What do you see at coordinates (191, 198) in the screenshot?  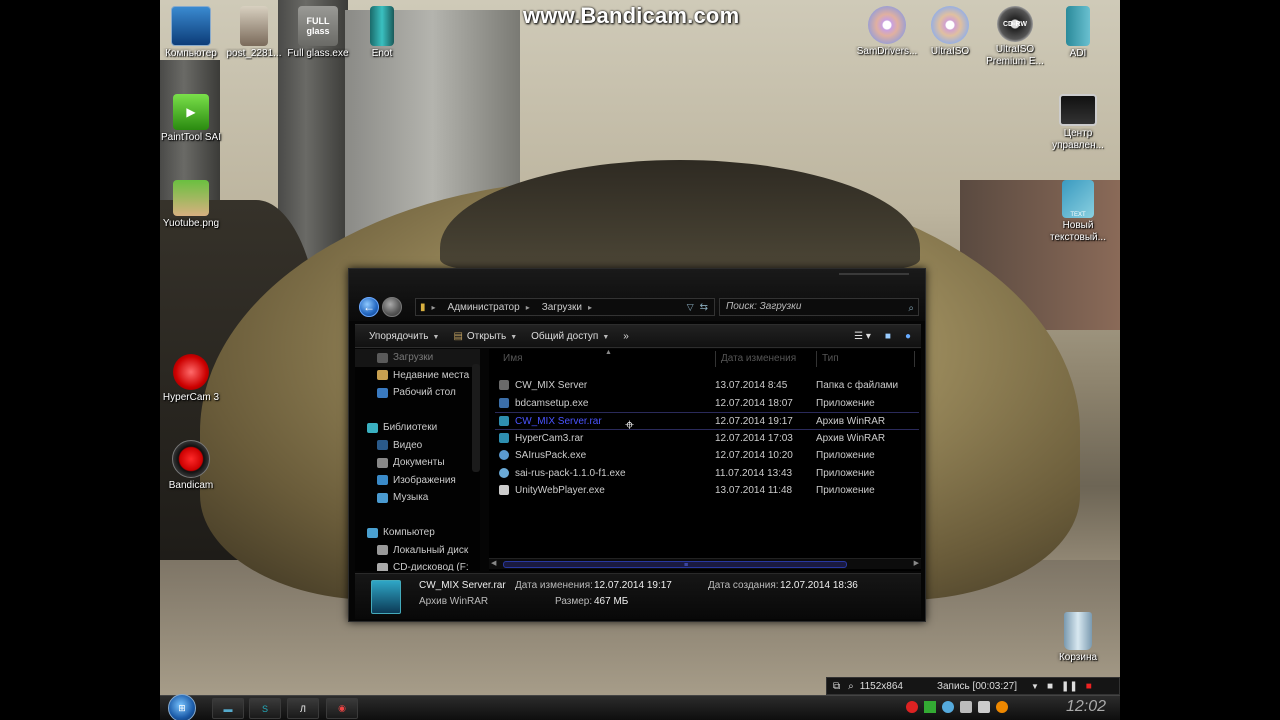 I see `image-icon` at bounding box center [191, 198].